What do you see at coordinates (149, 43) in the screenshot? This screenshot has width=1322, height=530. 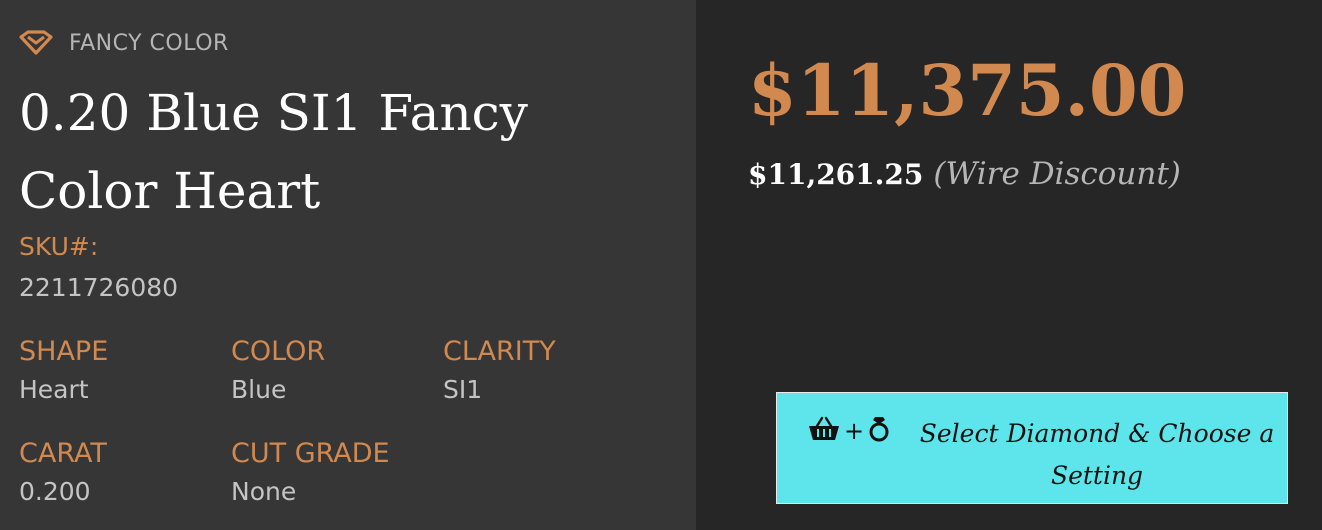 I see `category-label: FANCY COLOR` at bounding box center [149, 43].